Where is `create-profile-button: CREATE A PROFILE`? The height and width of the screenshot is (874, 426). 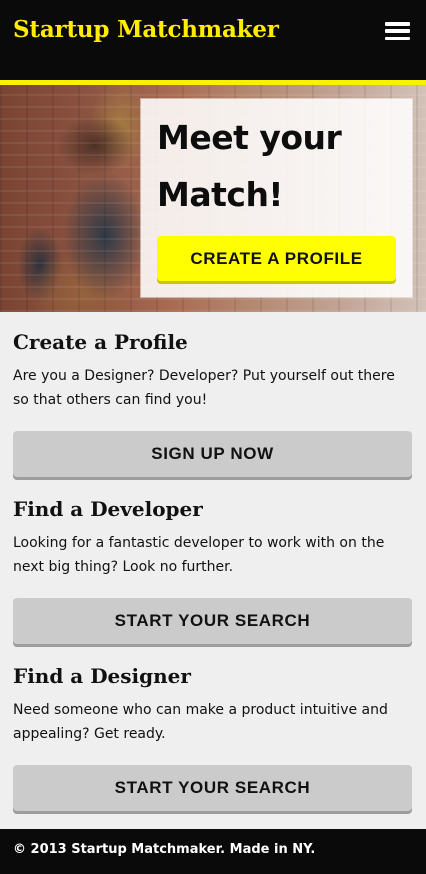
create-profile-button: CREATE A PROFILE is located at coordinates (276, 258).